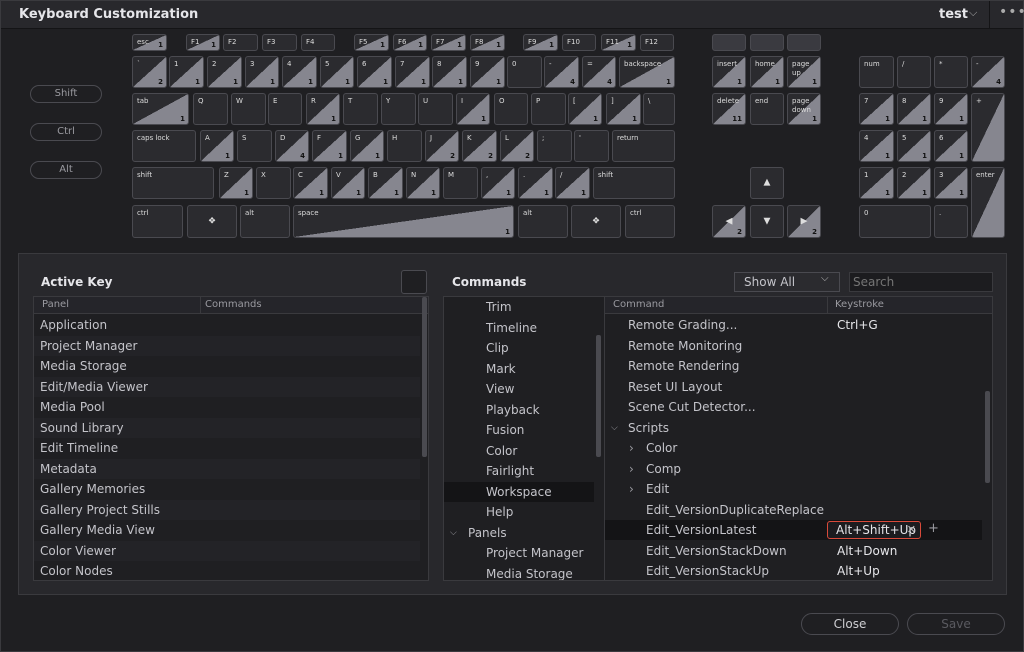  Describe the element at coordinates (203, 42) in the screenshot. I see `key: F1 1` at that location.